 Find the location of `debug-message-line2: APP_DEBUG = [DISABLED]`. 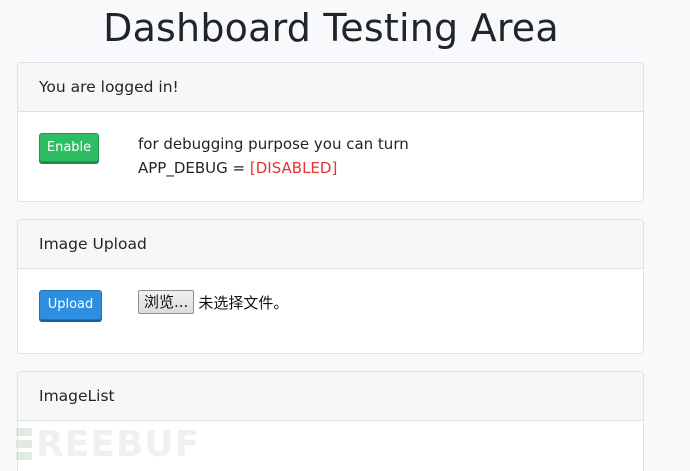

debug-message-line2: APP_DEBUG = [DISABLED] is located at coordinates (273, 168).